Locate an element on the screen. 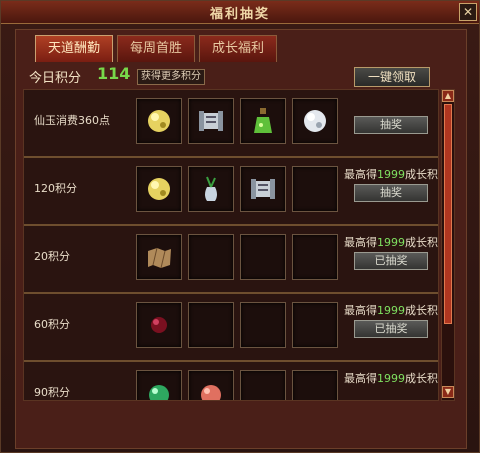  vase-icon is located at coordinates (211, 188).